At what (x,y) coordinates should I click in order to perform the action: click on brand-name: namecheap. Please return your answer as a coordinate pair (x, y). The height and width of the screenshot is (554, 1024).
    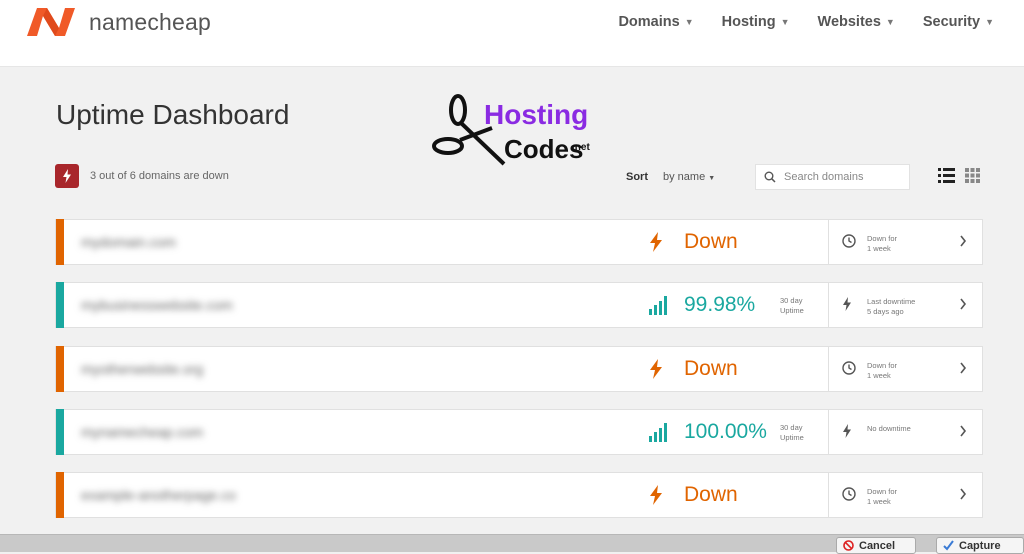
    Looking at the image, I should click on (150, 21).